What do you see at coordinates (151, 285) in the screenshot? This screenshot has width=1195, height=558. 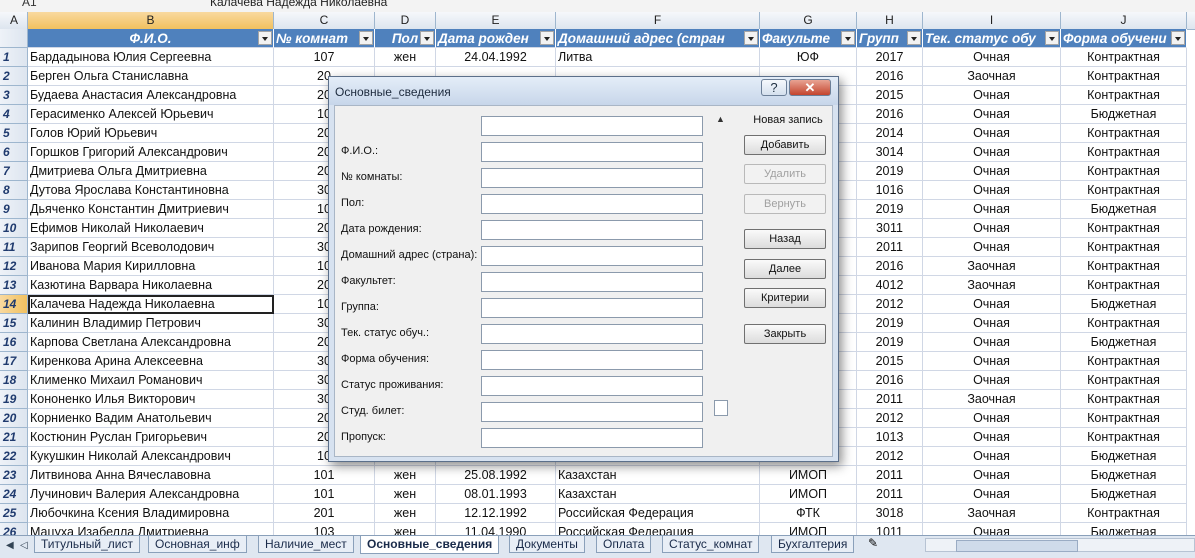 I see `cell-fio: Казютина Варвара Николаевна` at bounding box center [151, 285].